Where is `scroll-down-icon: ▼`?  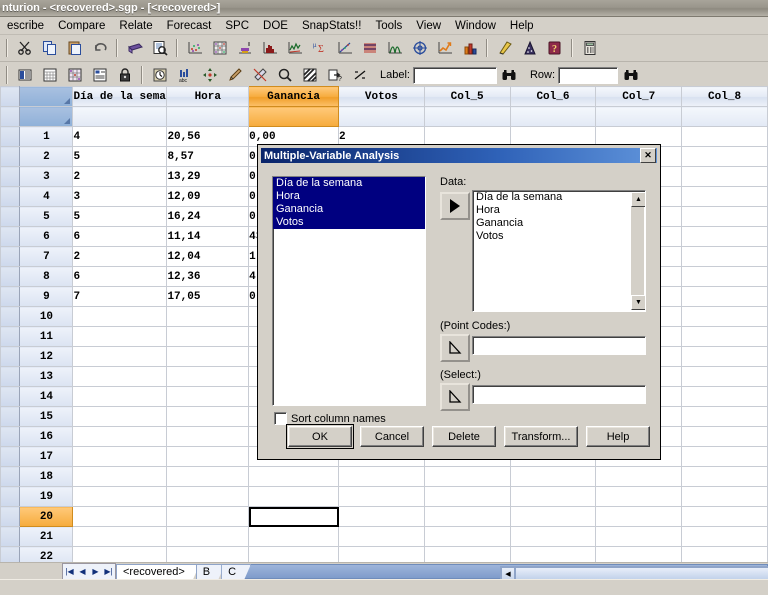 scroll-down-icon: ▼ is located at coordinates (638, 302).